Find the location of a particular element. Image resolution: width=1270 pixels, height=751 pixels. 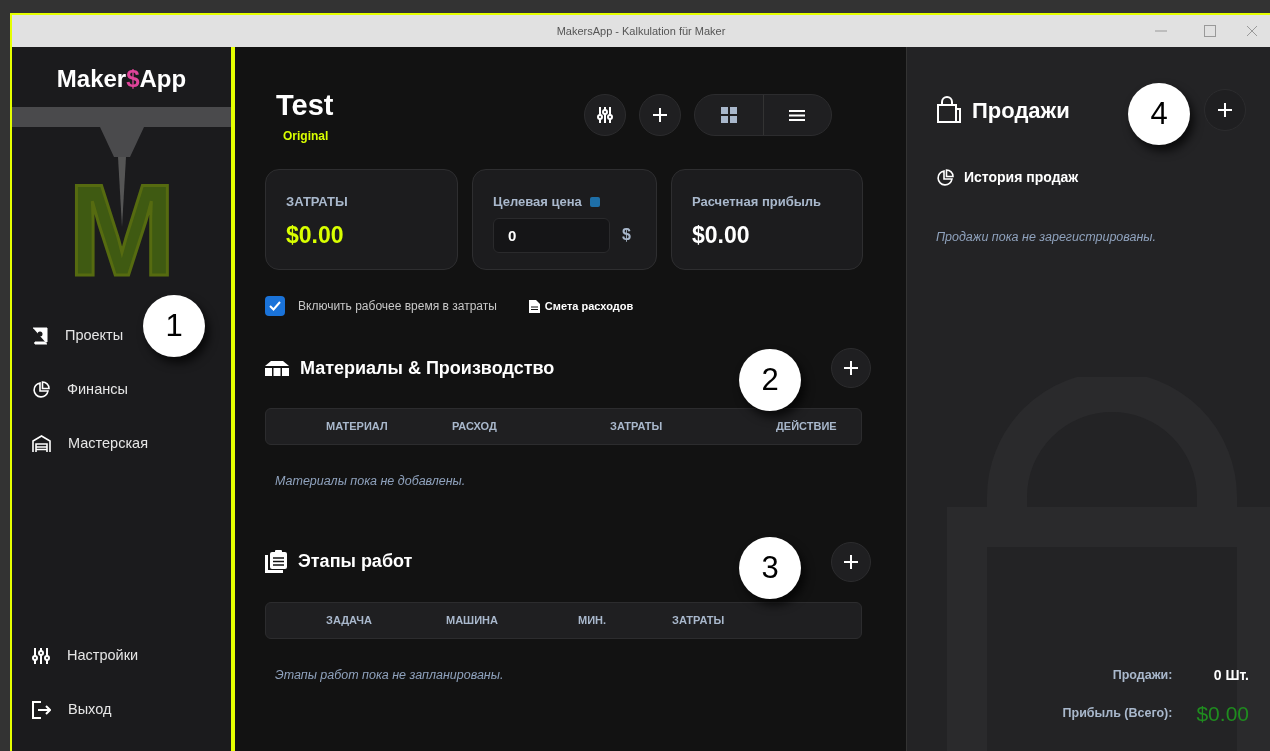

checkbox is located at coordinates (275, 306).